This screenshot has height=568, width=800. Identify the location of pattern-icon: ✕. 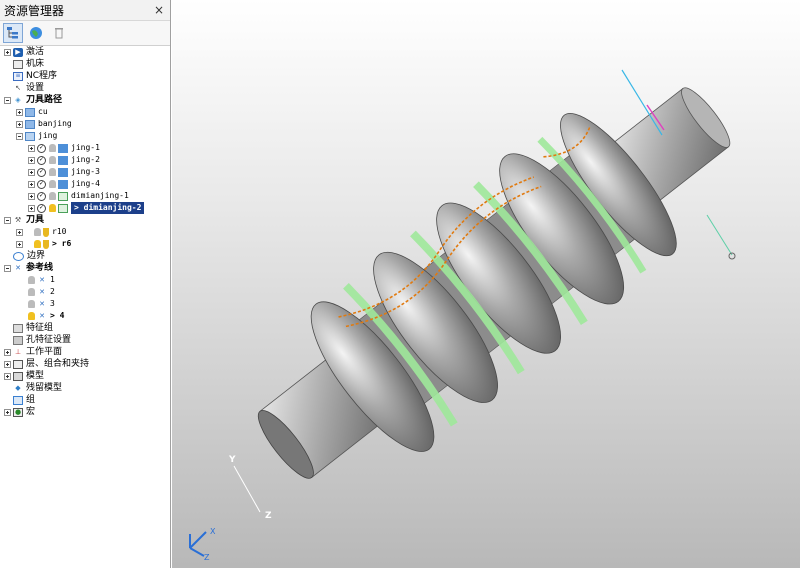
(18, 267).